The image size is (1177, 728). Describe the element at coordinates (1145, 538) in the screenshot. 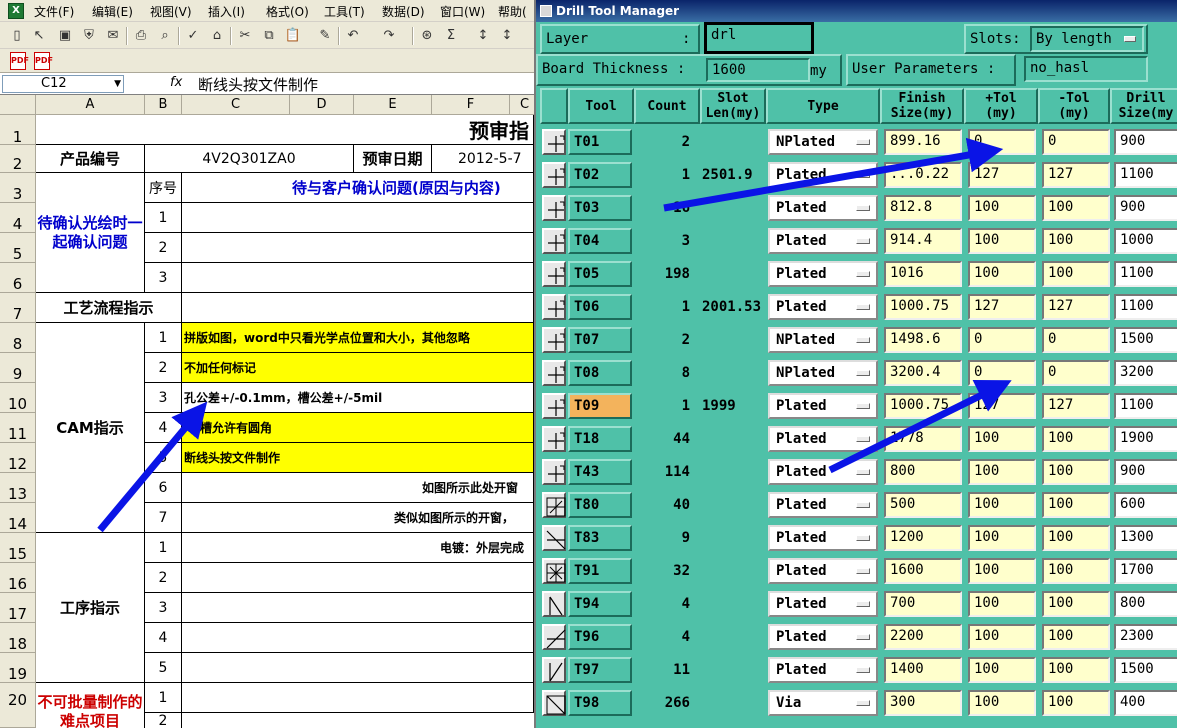

I see `drill-size-input: 1300` at that location.